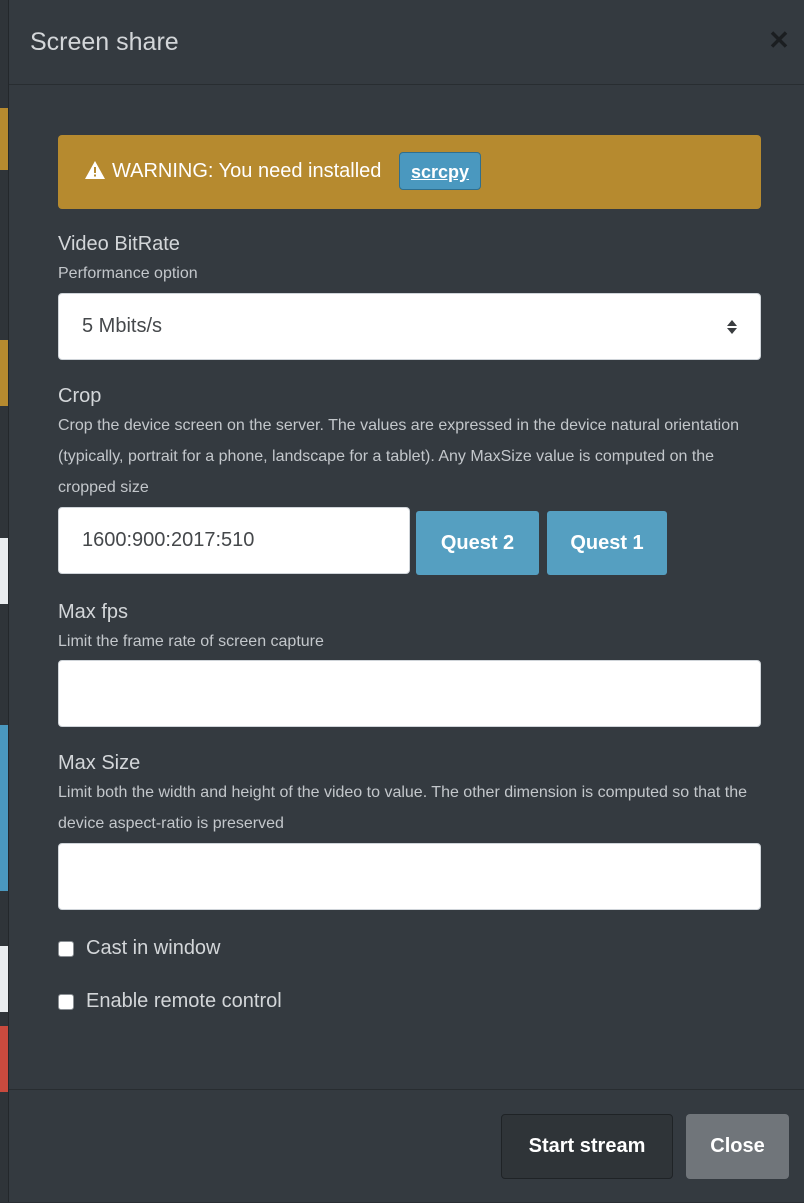  I want to click on max-fps-input, so click(409, 693).